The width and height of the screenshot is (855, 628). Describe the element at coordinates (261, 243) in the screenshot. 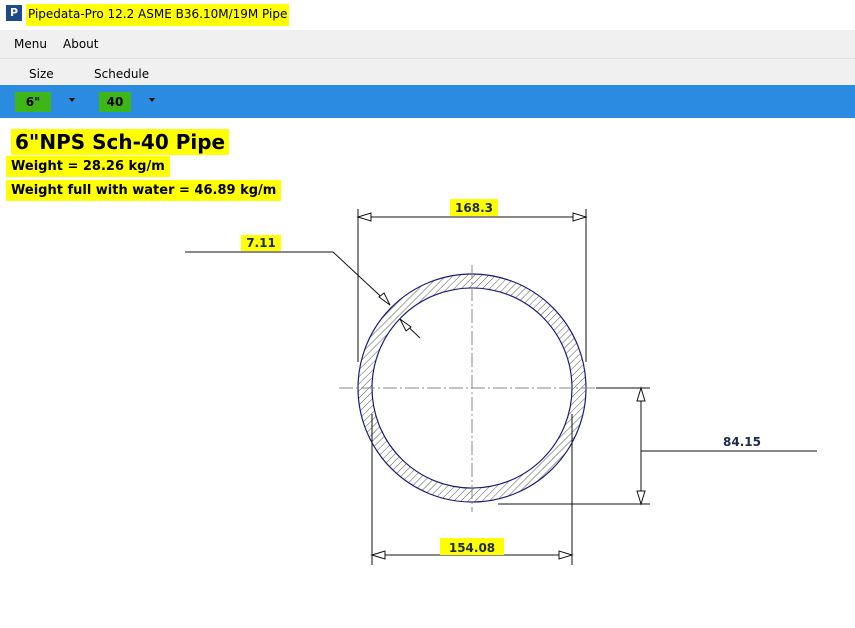

I see `wall-thickness-label: 7.11` at that location.